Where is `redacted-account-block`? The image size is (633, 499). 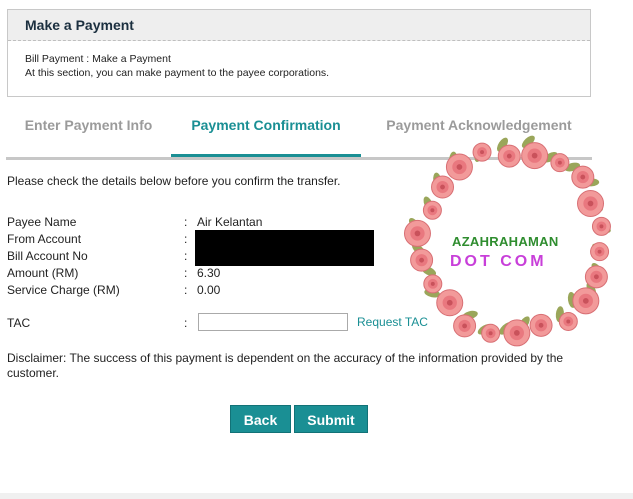
redacted-account-block is located at coordinates (284, 248).